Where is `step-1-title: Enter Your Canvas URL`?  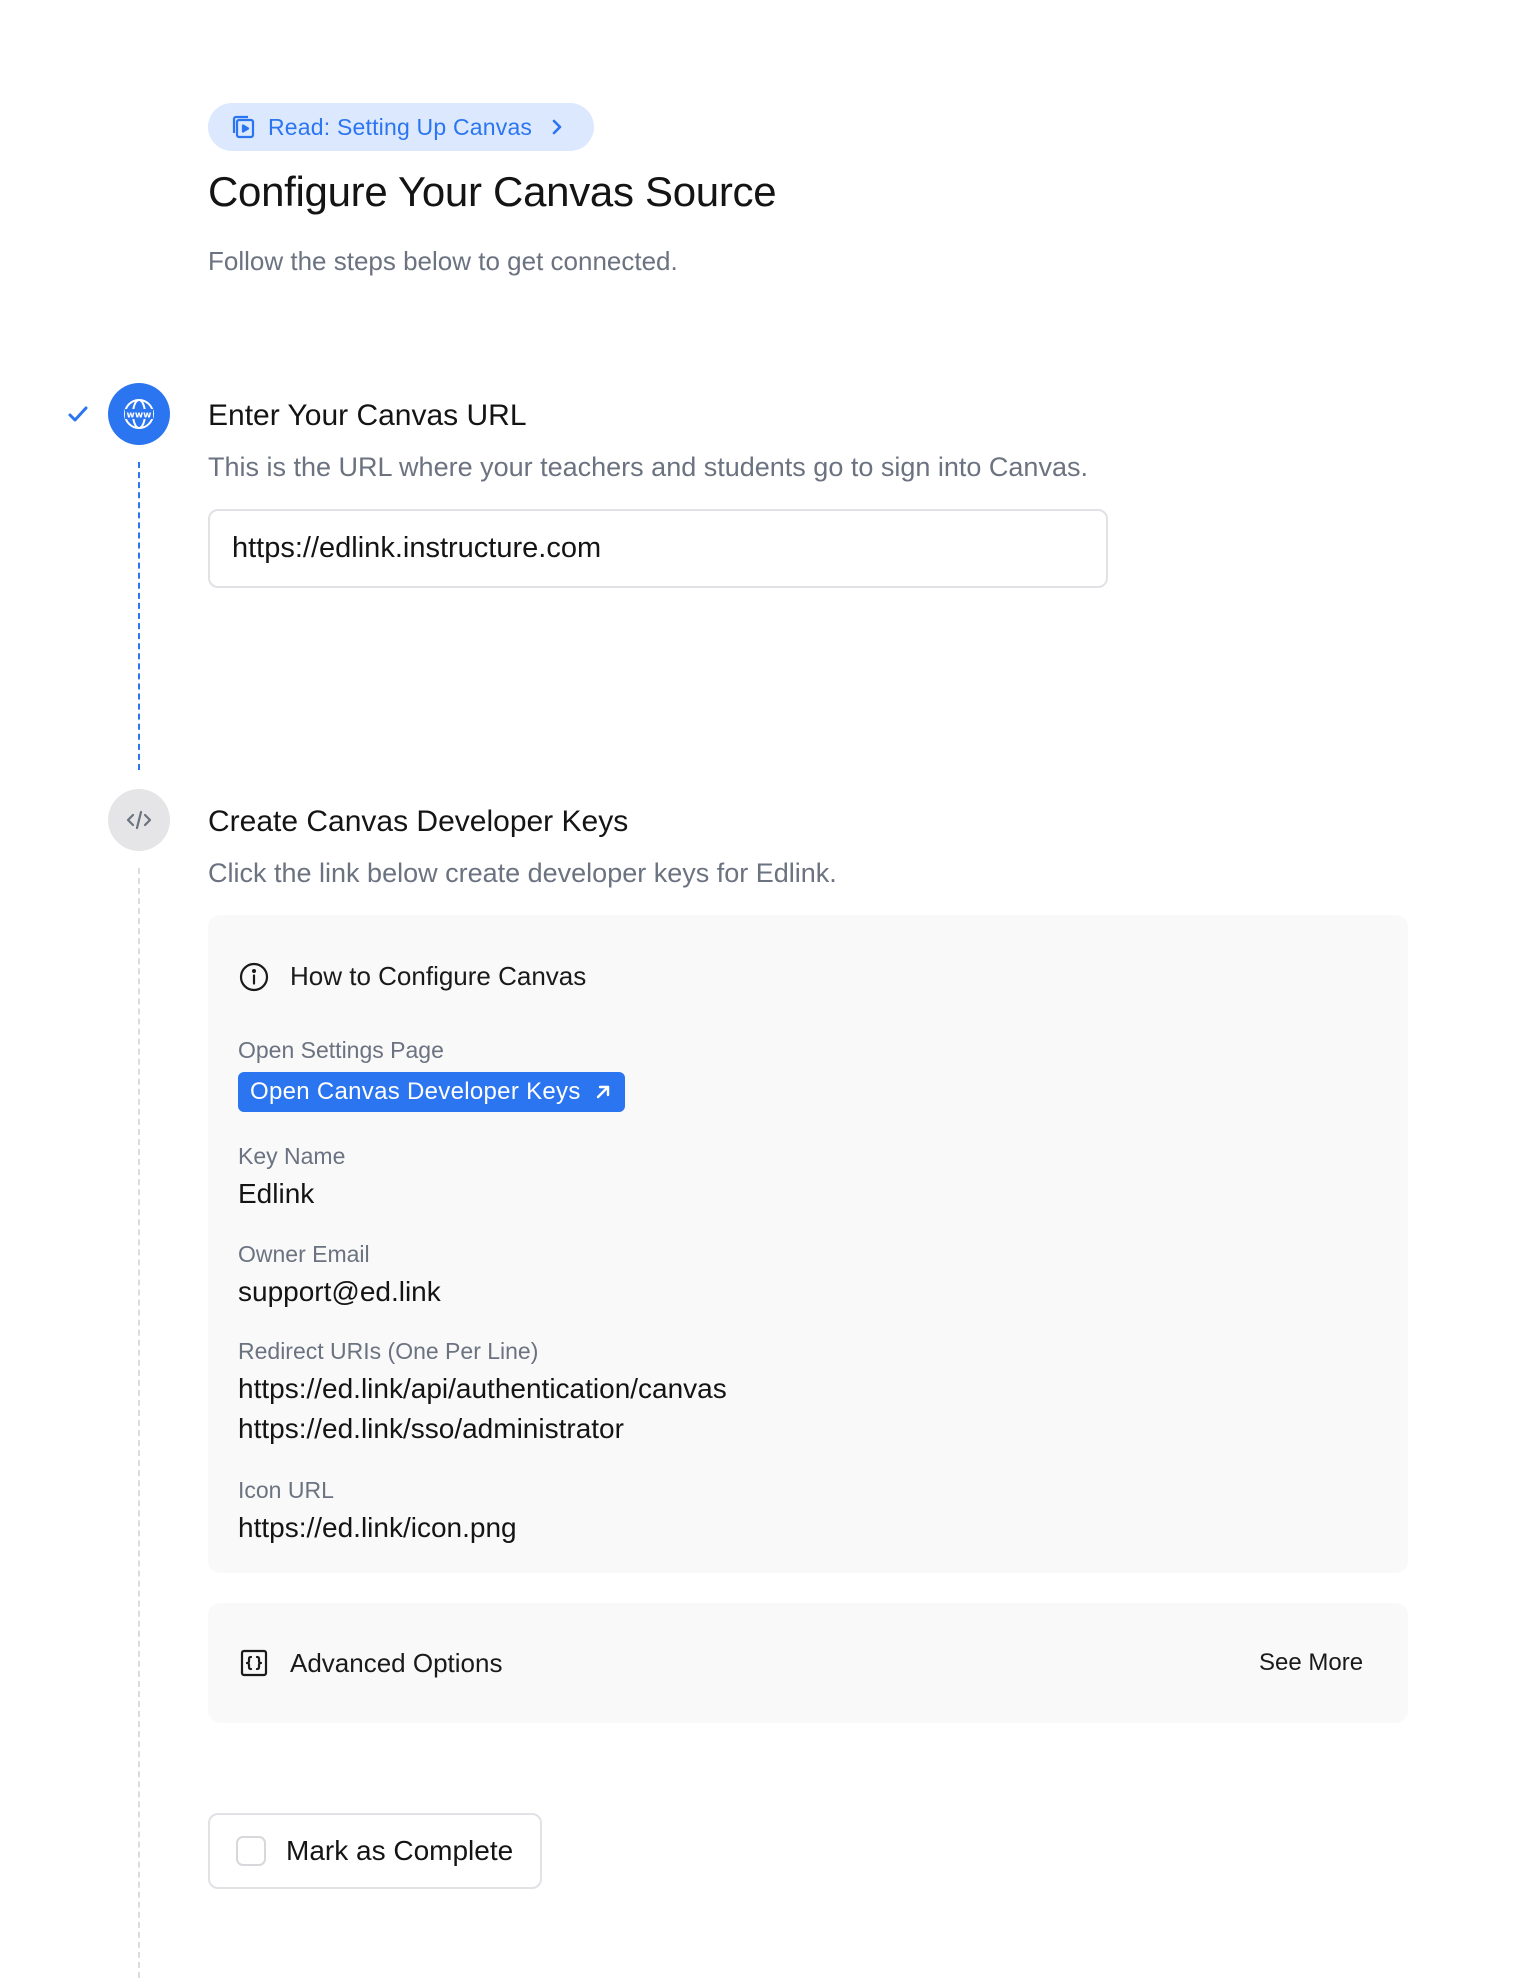
step-1-title: Enter Your Canvas URL is located at coordinates (367, 415).